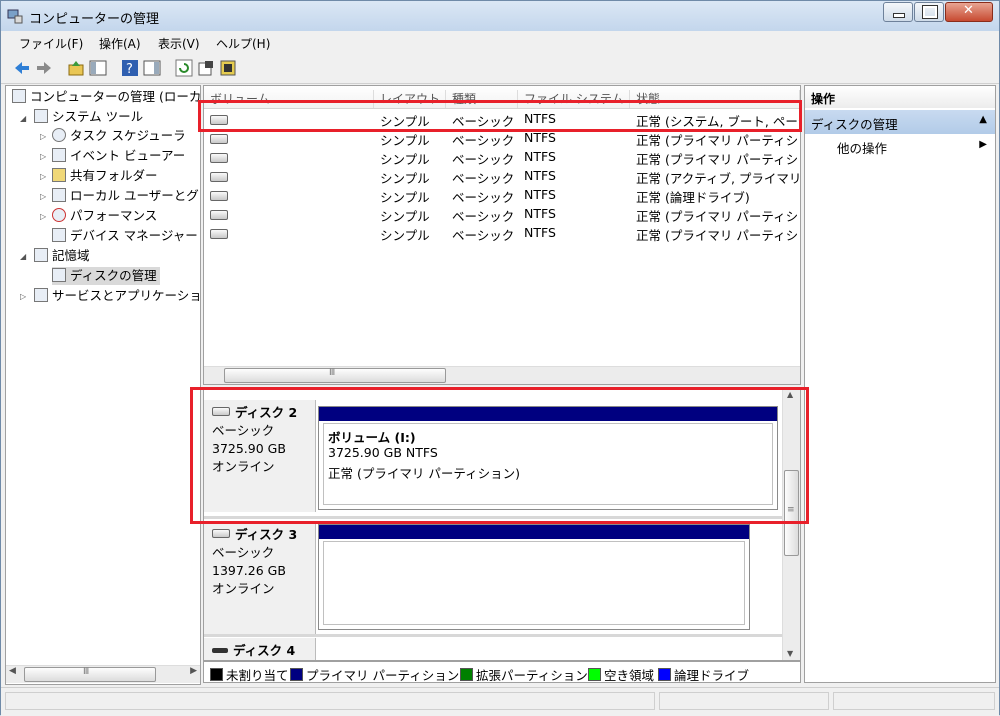 The height and width of the screenshot is (716, 1000). Describe the element at coordinates (228, 68) in the screenshot. I see `disk-settings-icon` at that location.